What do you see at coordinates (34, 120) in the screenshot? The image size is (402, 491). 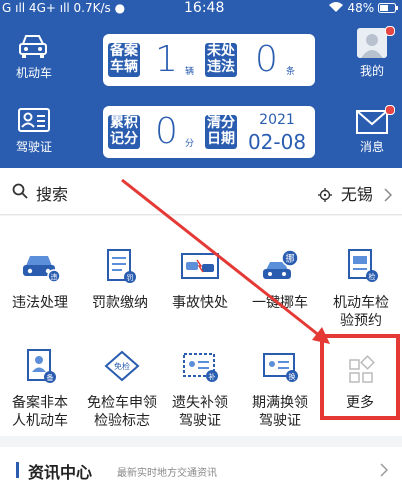 I see `id-card-icon` at bounding box center [34, 120].